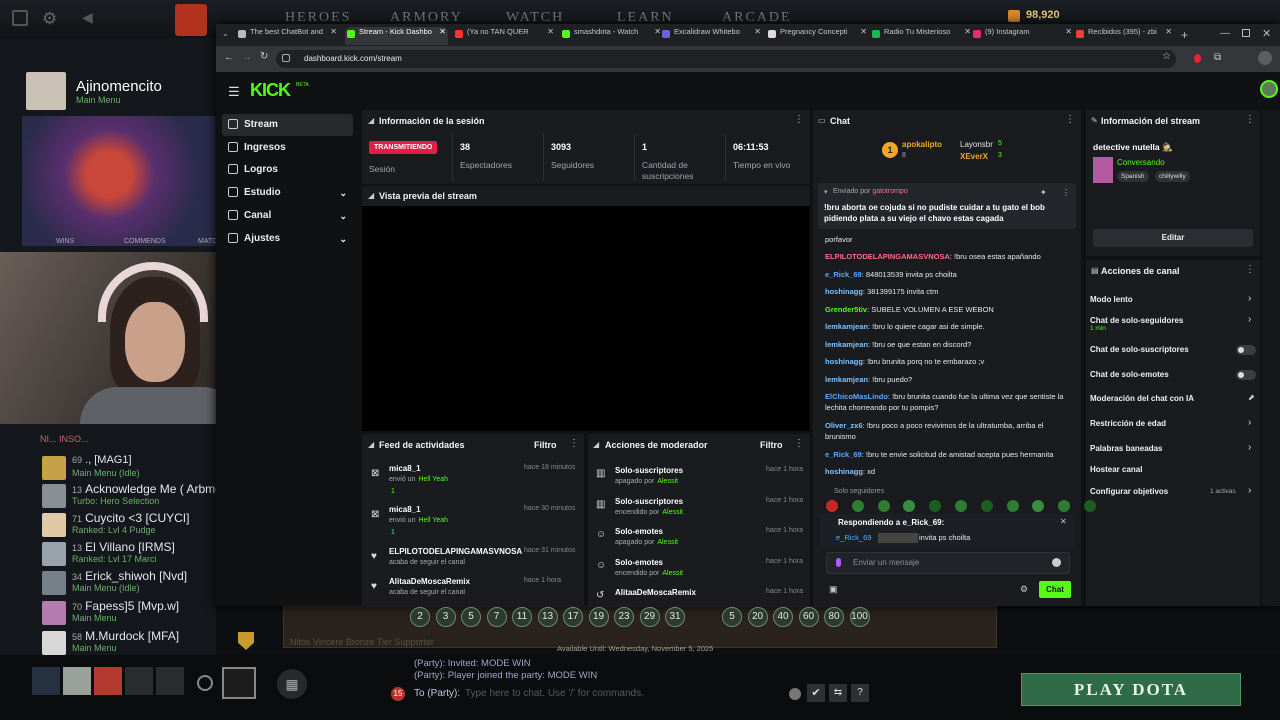 Image resolution: width=1280 pixels, height=720 pixels. What do you see at coordinates (726, 59) in the screenshot?
I see `url-field` at bounding box center [726, 59].